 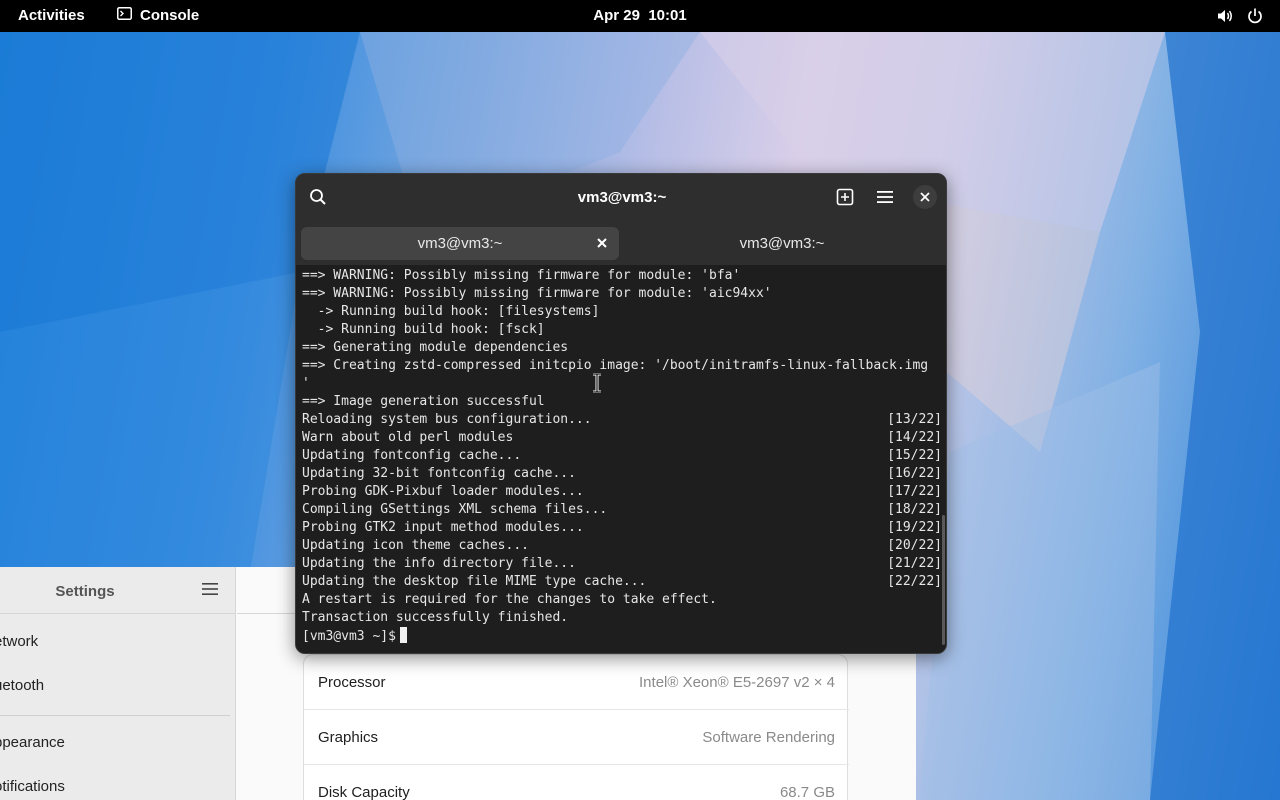 What do you see at coordinates (737, 682) in the screenshot?
I see `row-value: Intel® Xeon® E5-2697 v2 × 4` at bounding box center [737, 682].